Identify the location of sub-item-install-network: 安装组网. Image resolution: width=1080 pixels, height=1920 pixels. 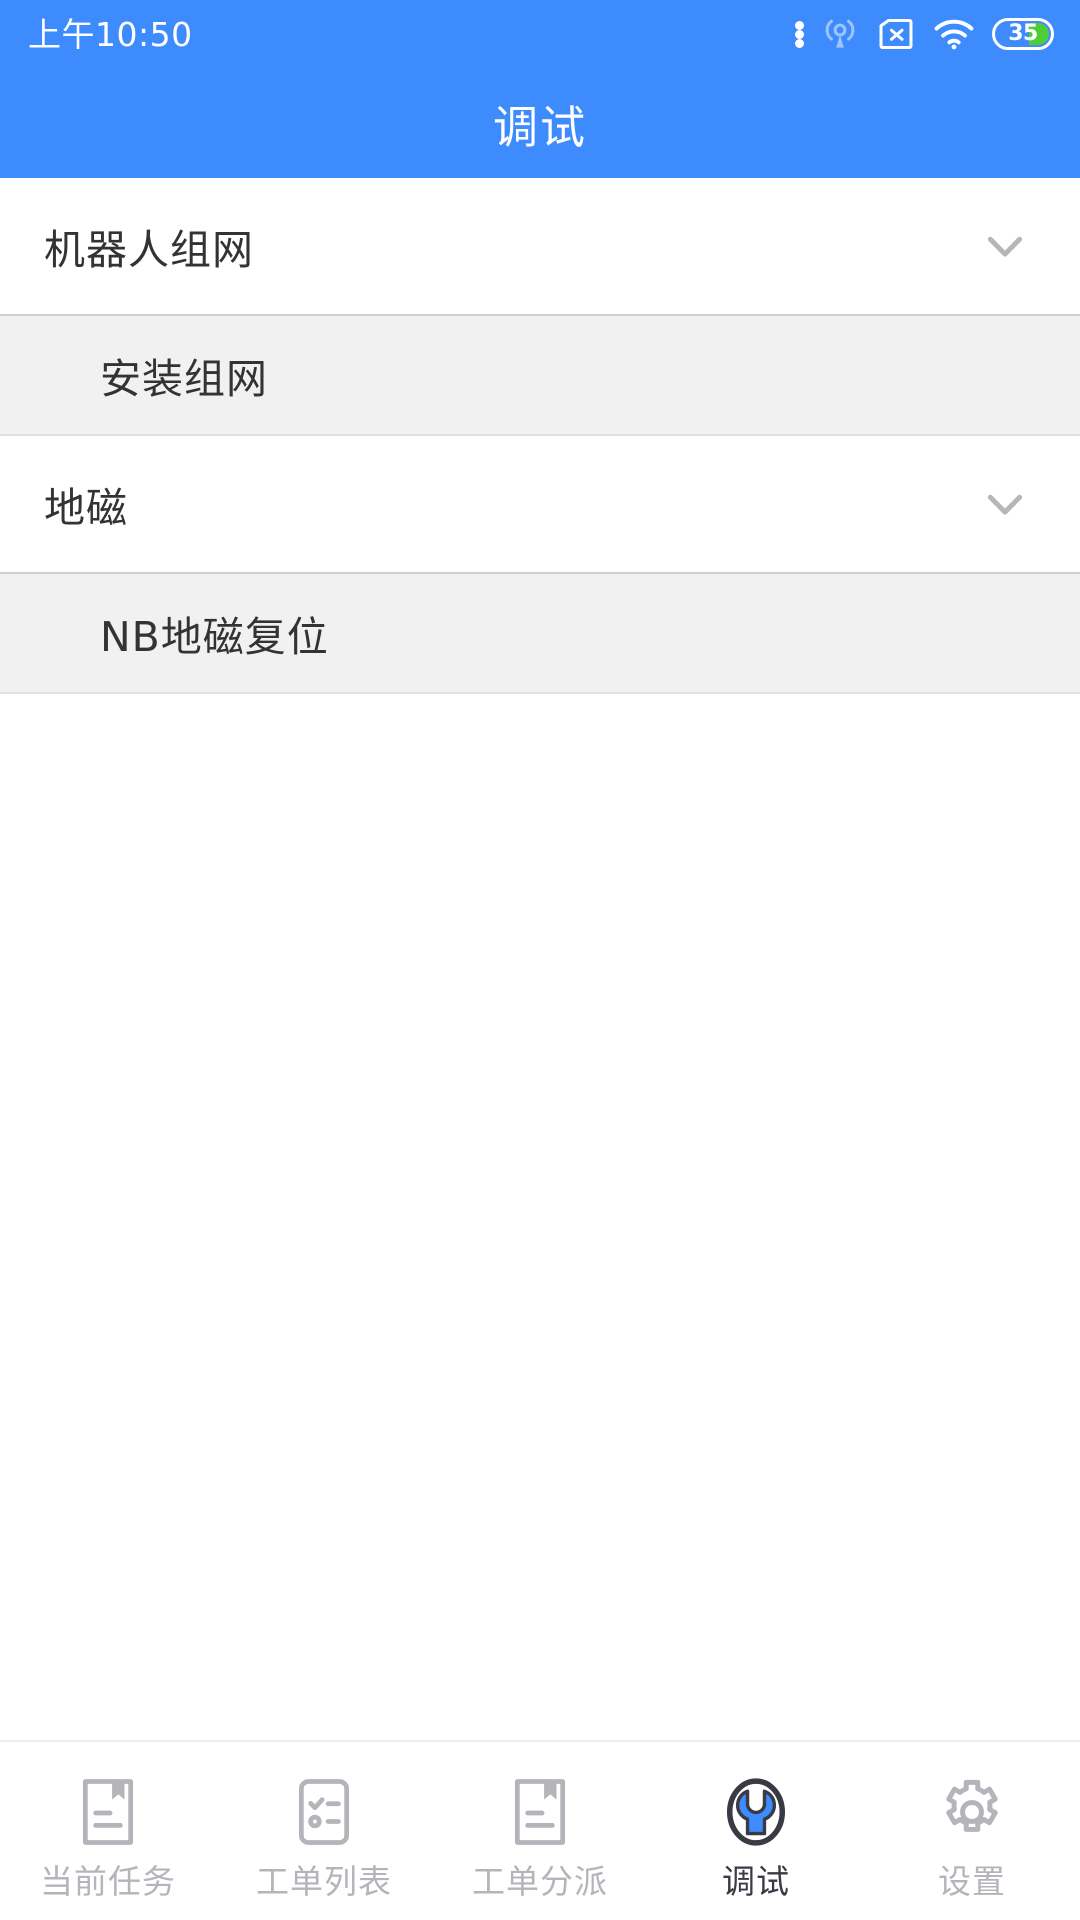
(540, 376).